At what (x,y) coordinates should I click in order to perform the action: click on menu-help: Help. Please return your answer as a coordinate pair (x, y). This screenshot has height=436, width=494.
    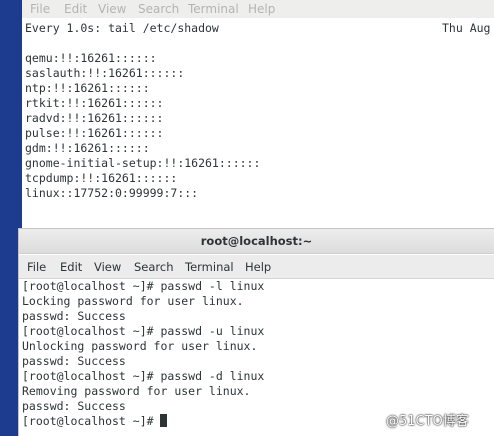
    Looking at the image, I should click on (258, 267).